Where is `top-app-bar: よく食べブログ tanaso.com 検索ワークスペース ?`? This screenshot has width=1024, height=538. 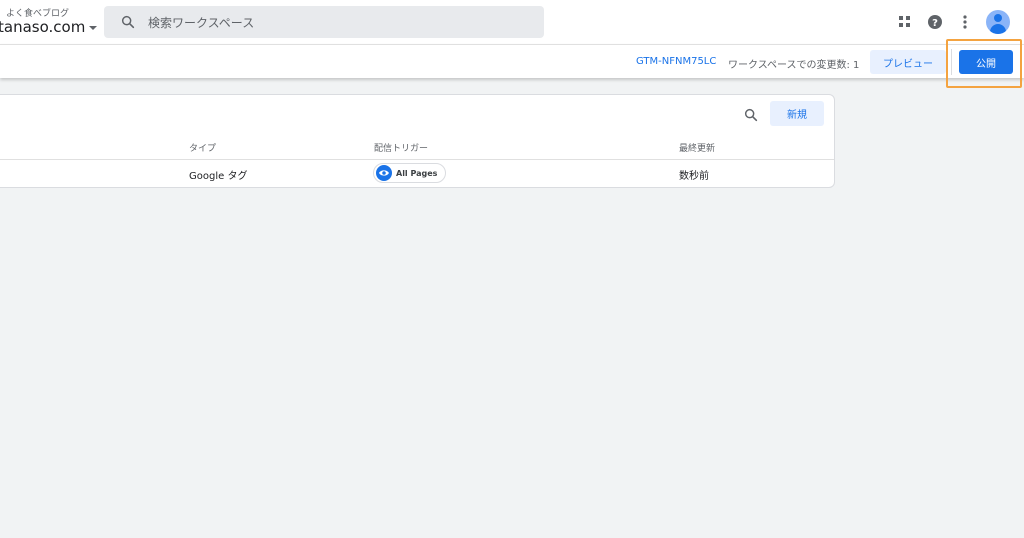
top-app-bar: よく食べブログ tanaso.com 検索ワークスペース ? is located at coordinates (512, 22).